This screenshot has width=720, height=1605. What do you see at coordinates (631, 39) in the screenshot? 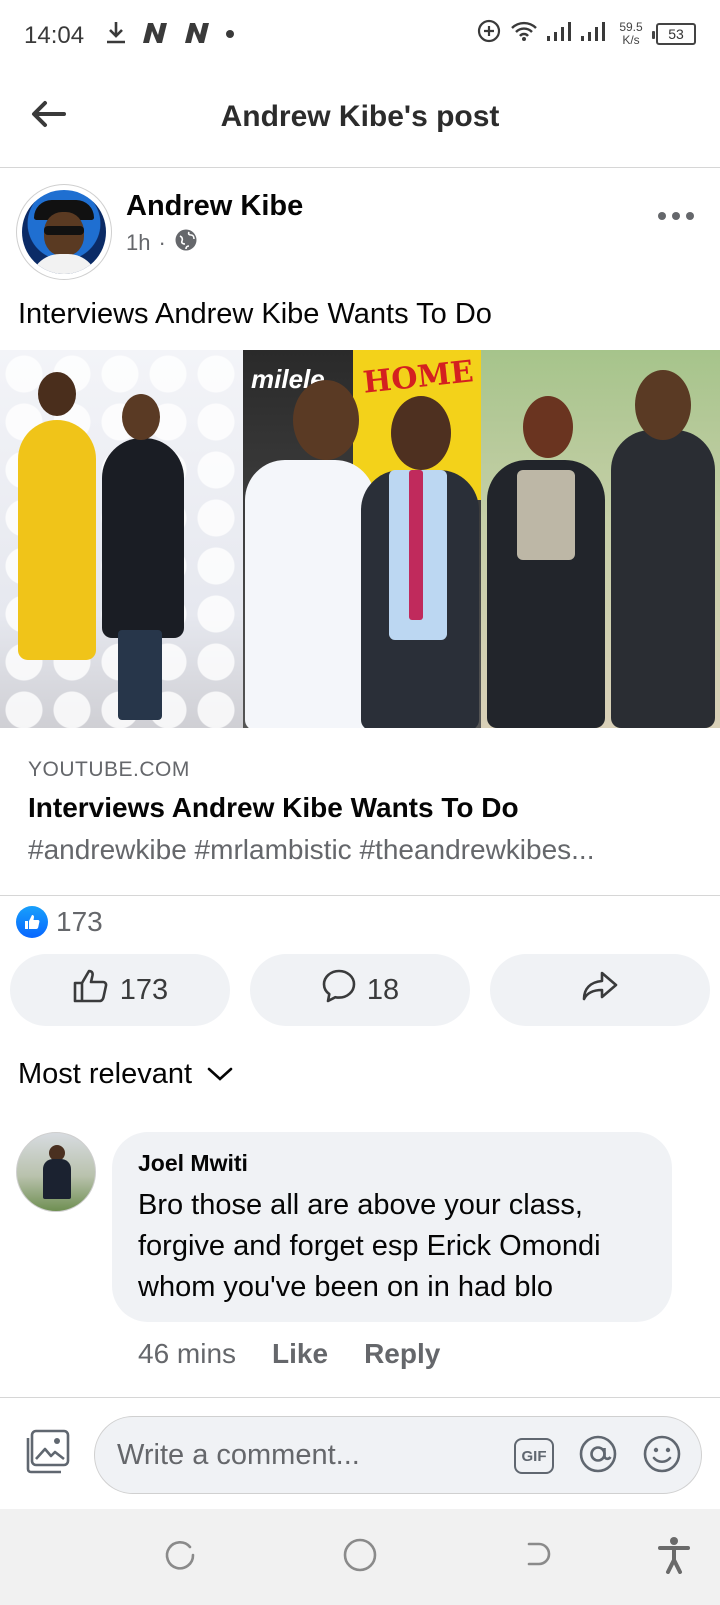
I see `network-speed-unit: K/s` at bounding box center [631, 39].